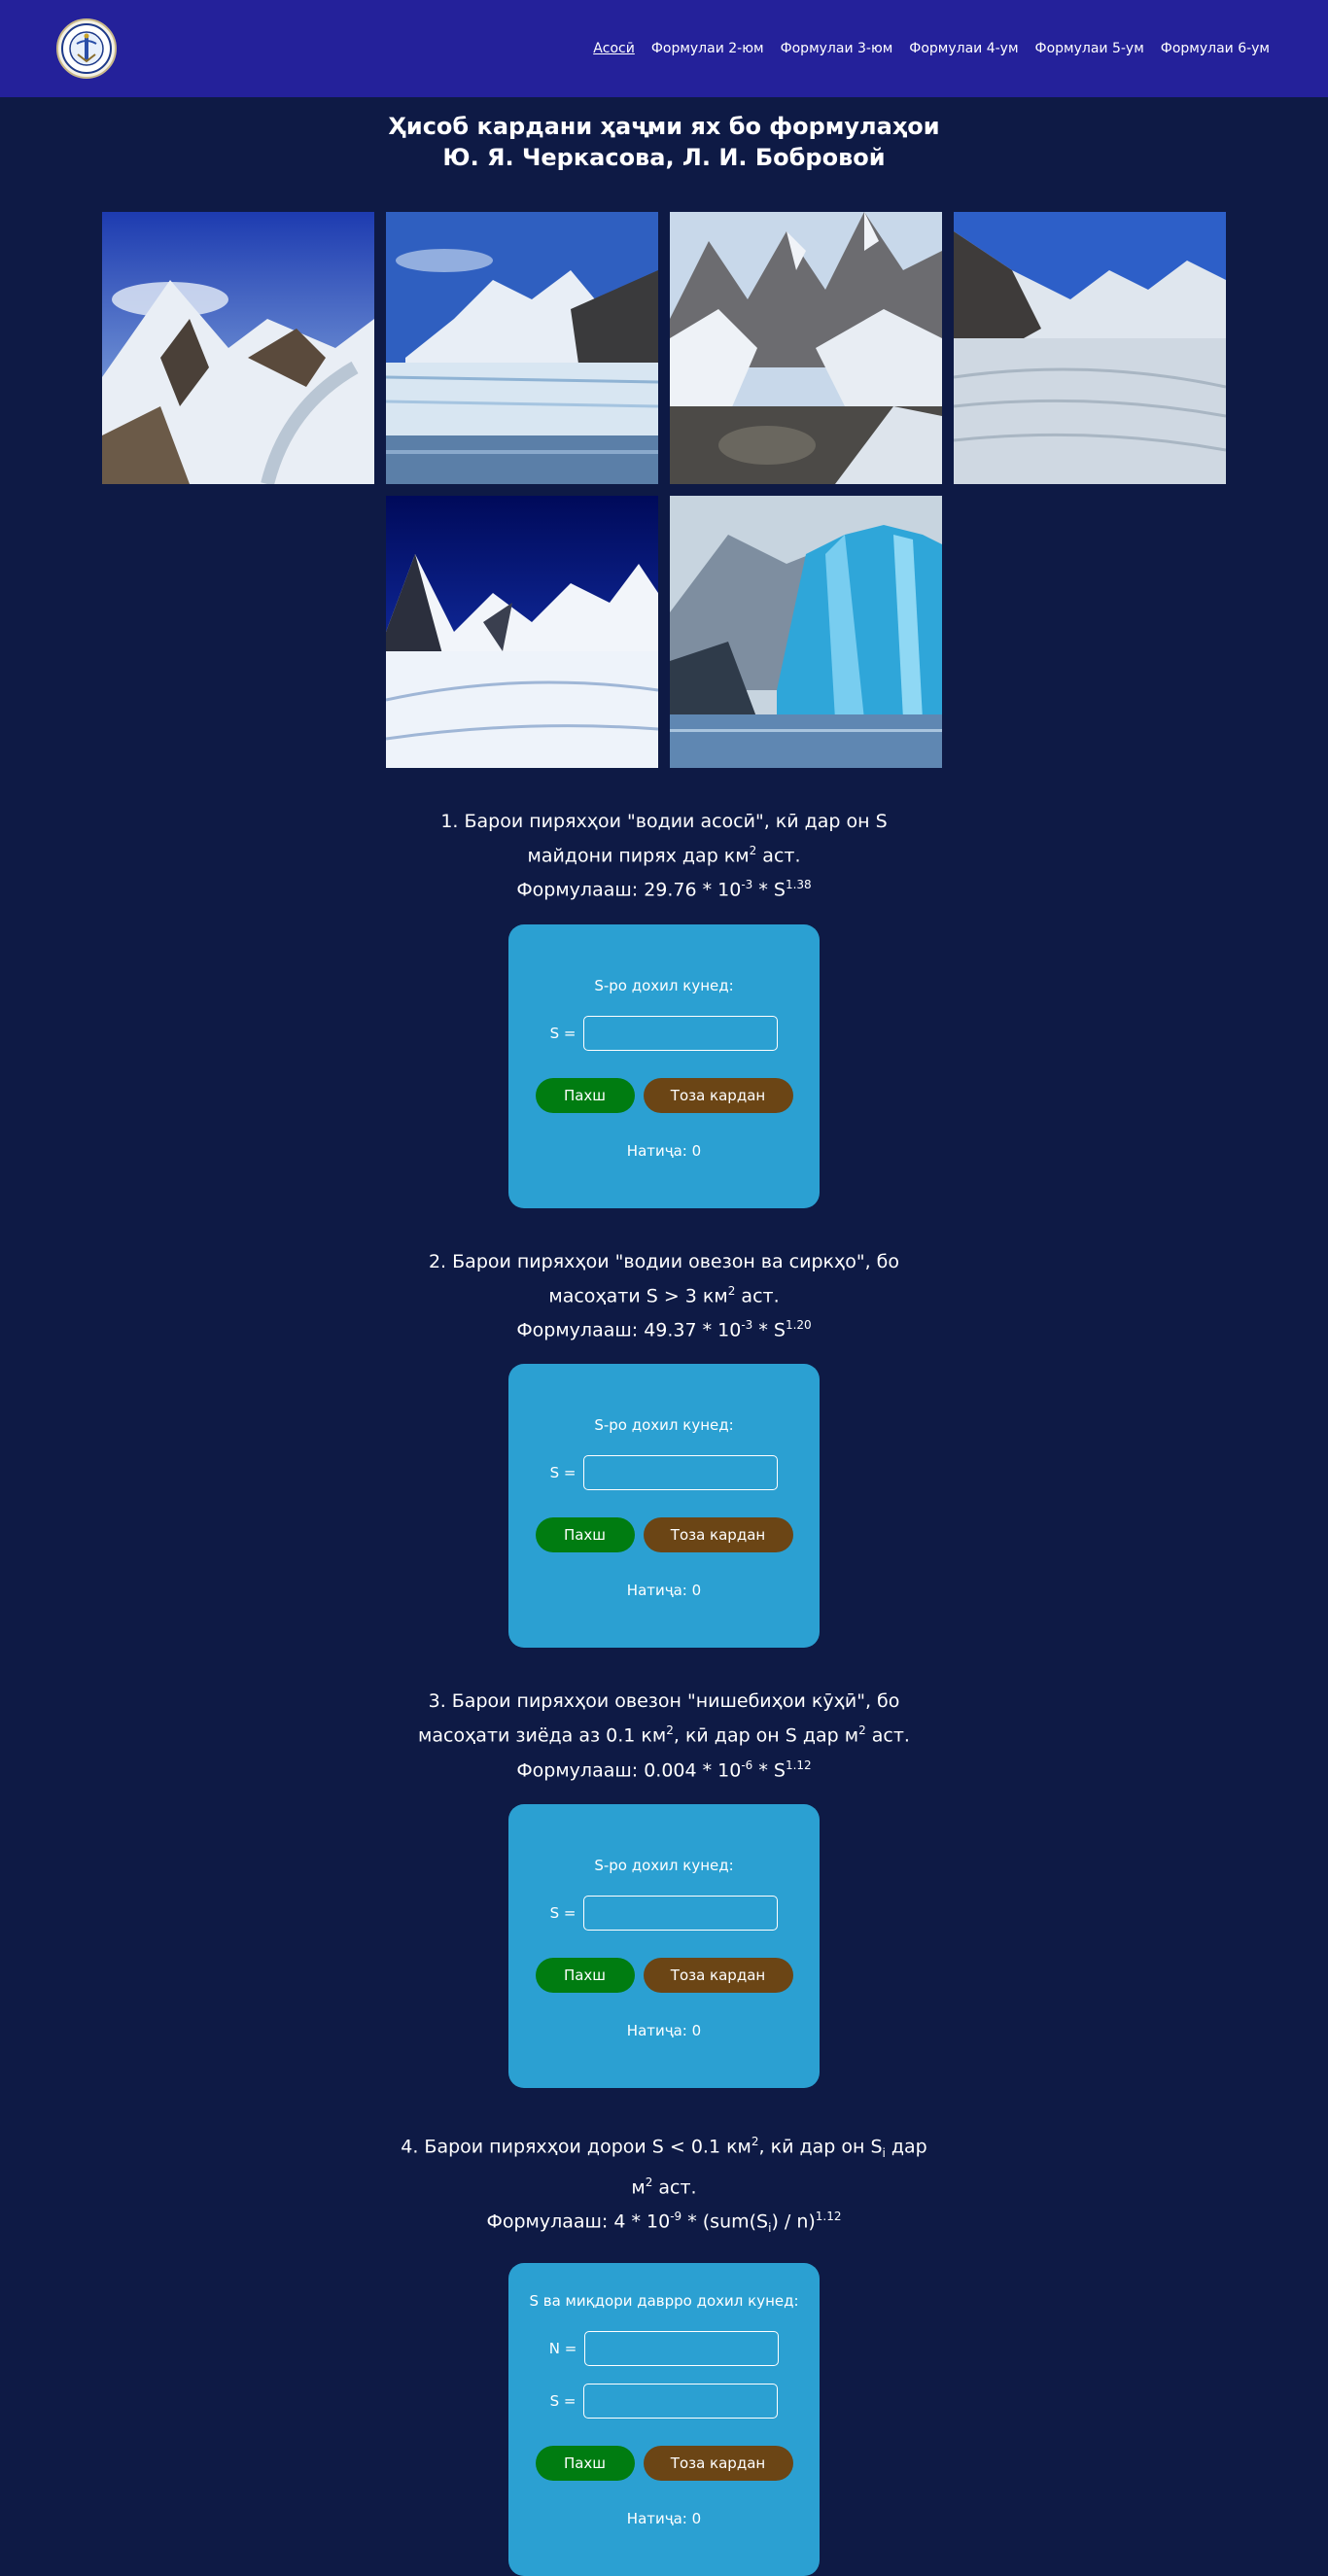  I want to click on formula-expression: Формулааш: 29.76 * 10-3 * S1.38, so click(664, 887).